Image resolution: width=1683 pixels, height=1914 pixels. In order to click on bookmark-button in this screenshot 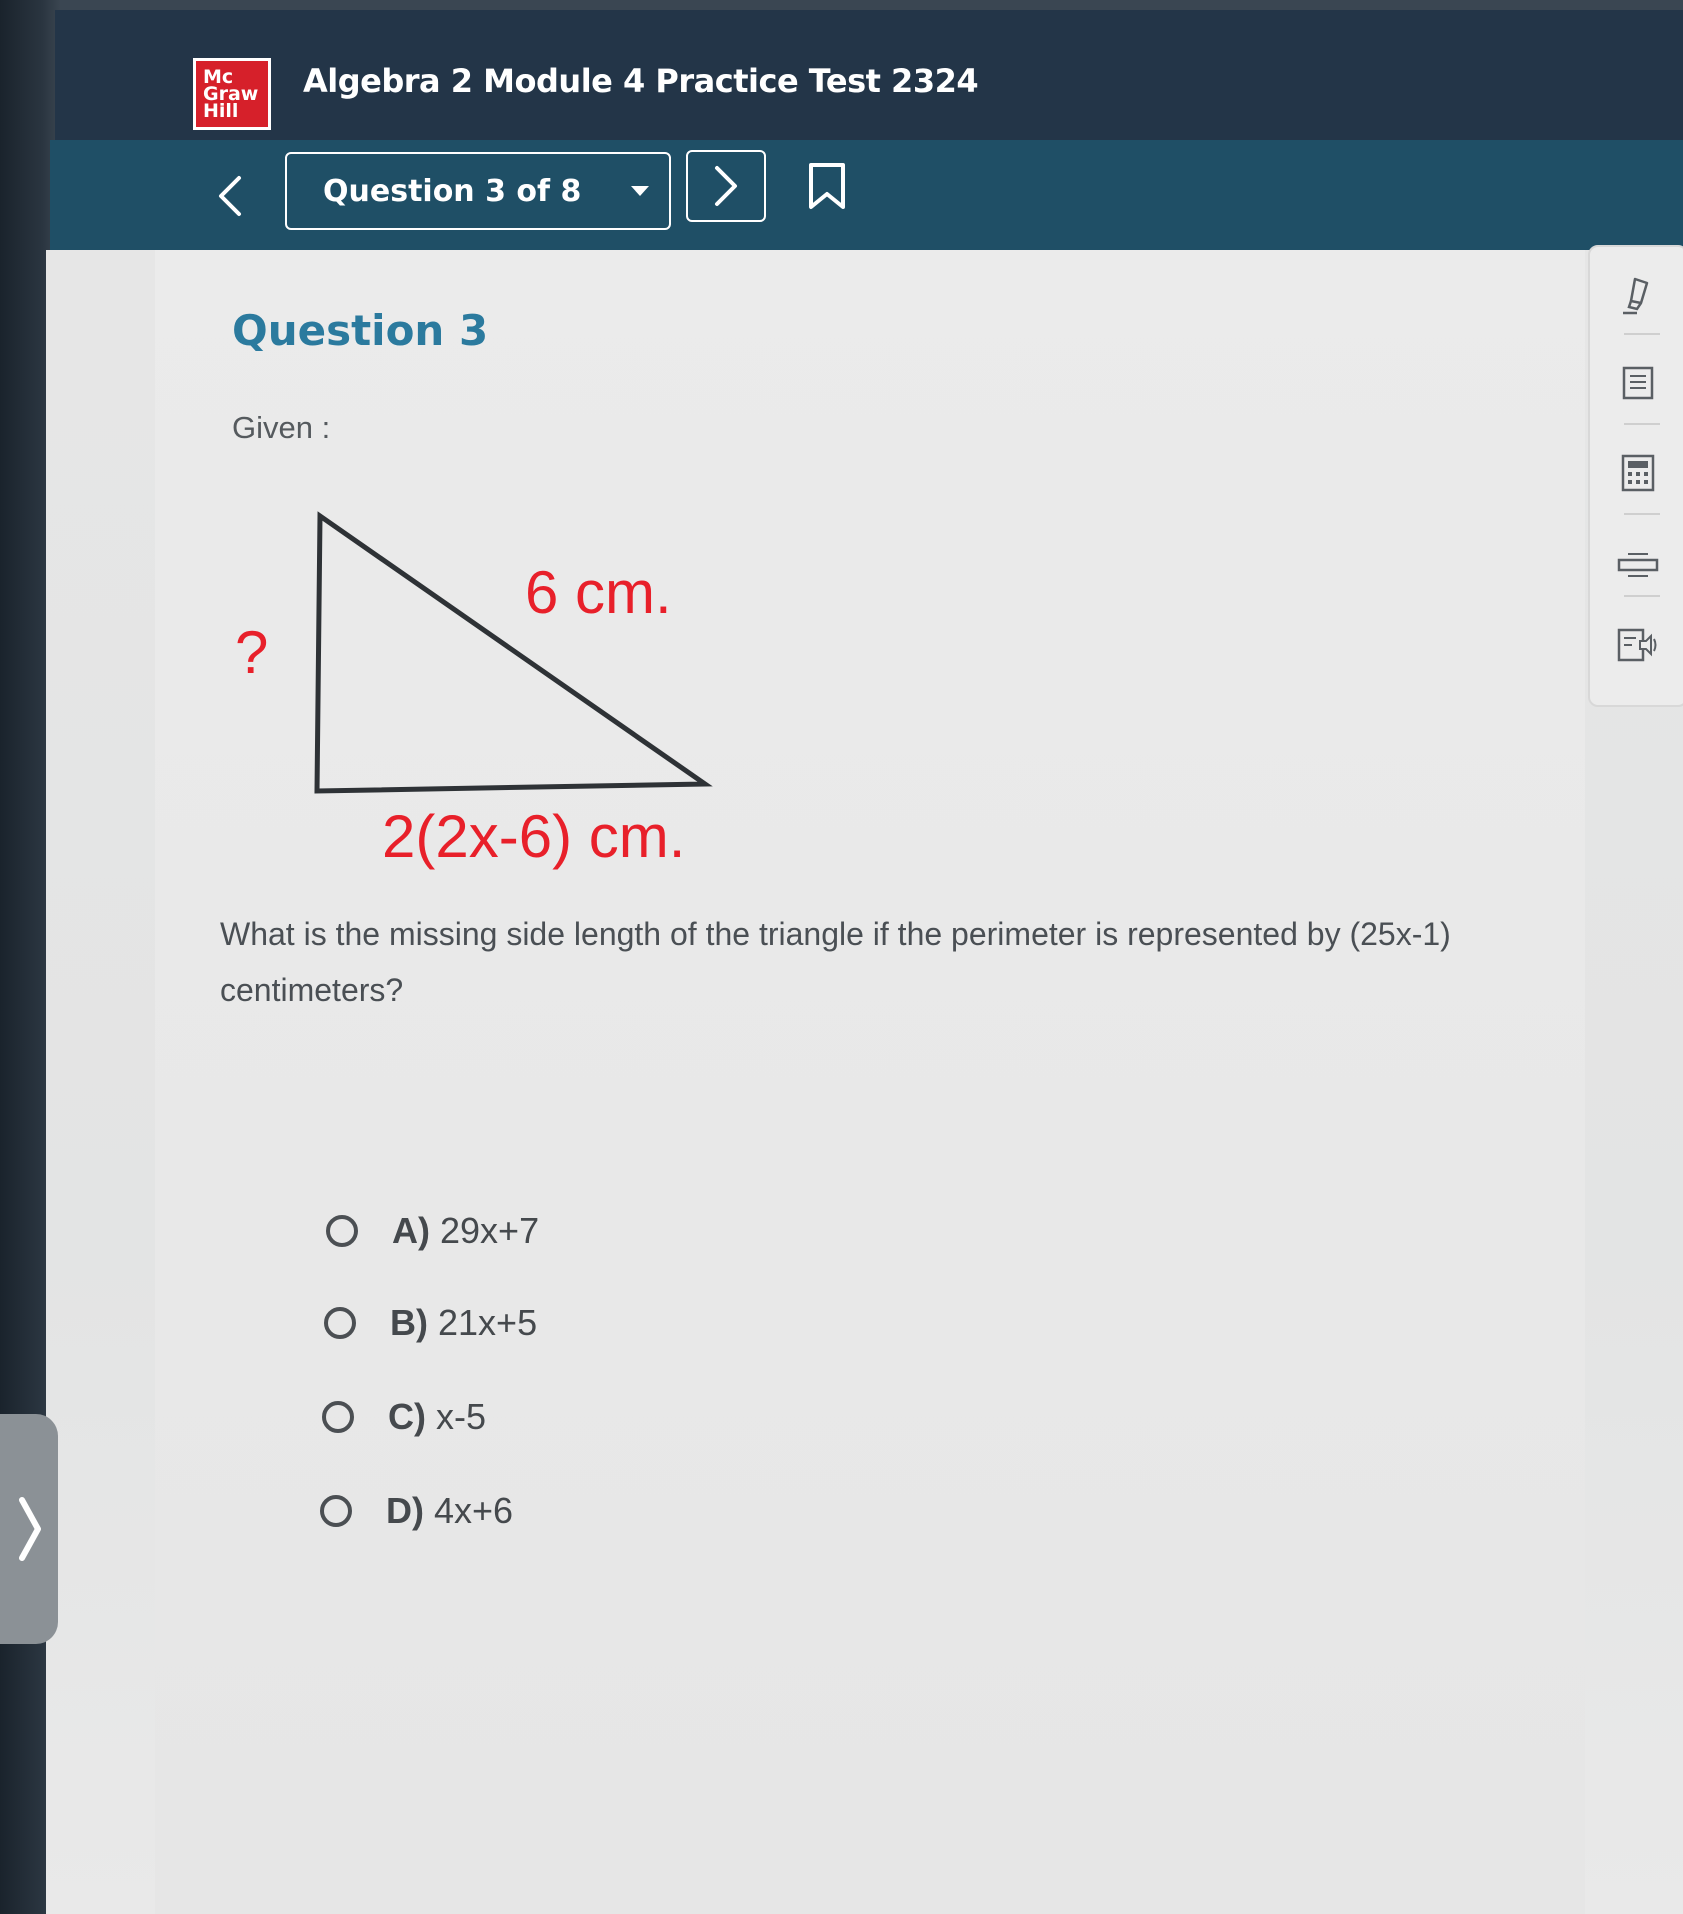, I will do `click(827, 186)`.